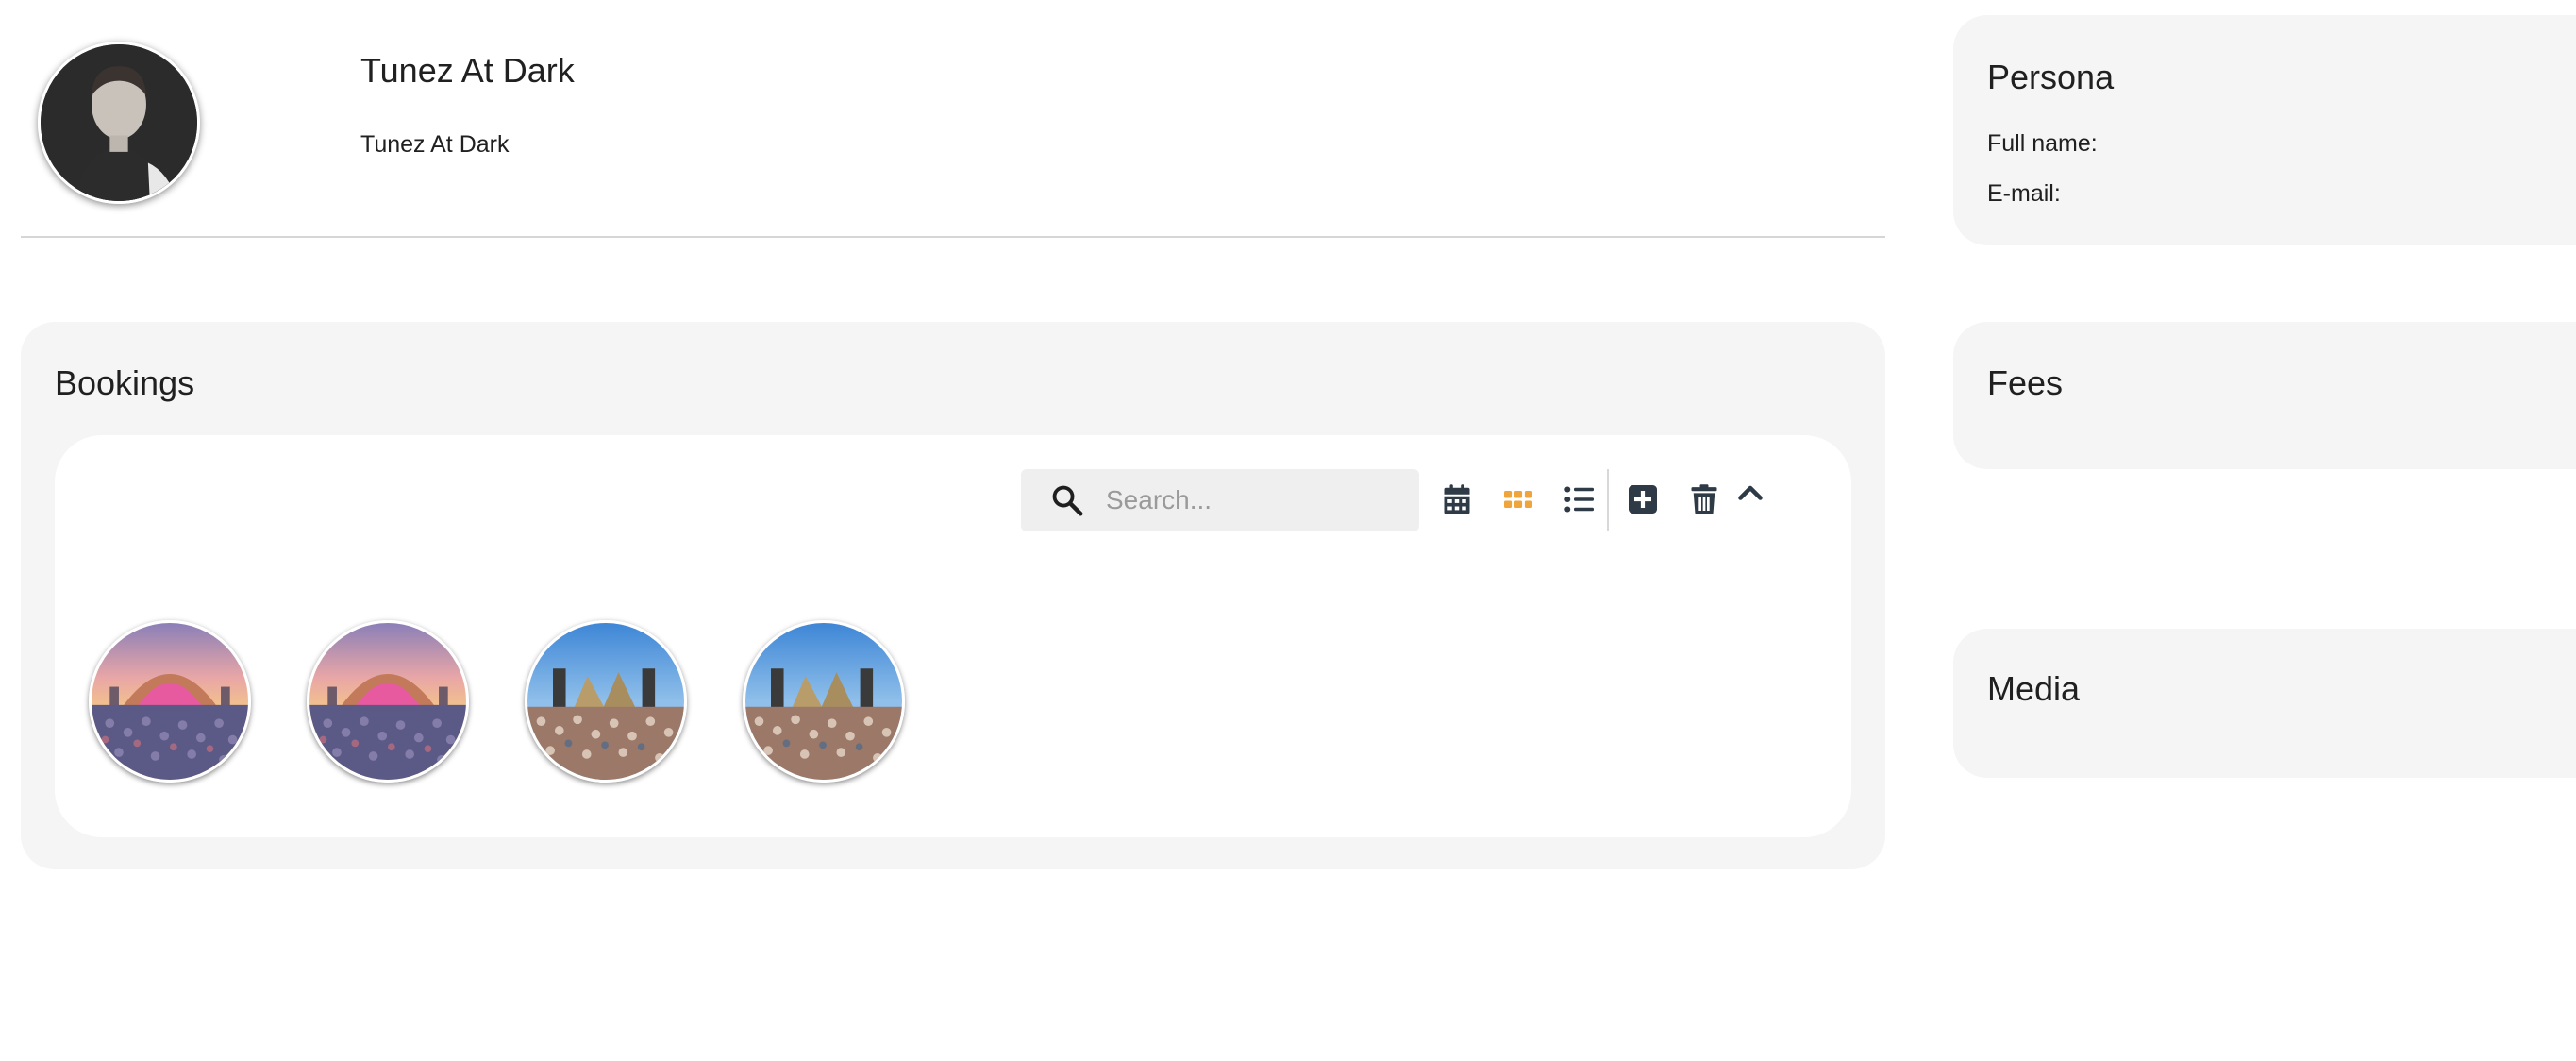 The image size is (2576, 1061). I want to click on collapse-button, so click(1750, 494).